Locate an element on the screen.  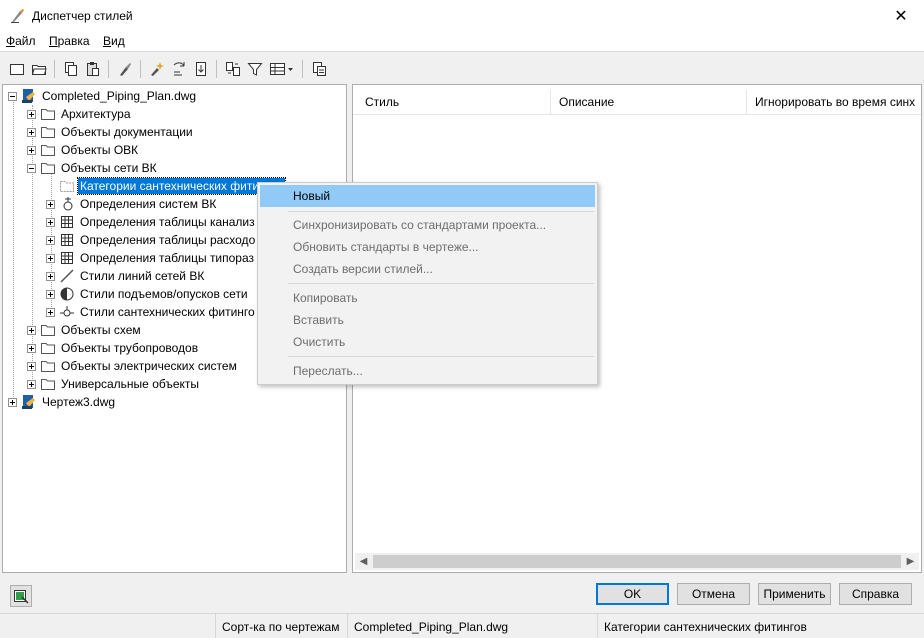
edit-style-icon is located at coordinates (179, 69).